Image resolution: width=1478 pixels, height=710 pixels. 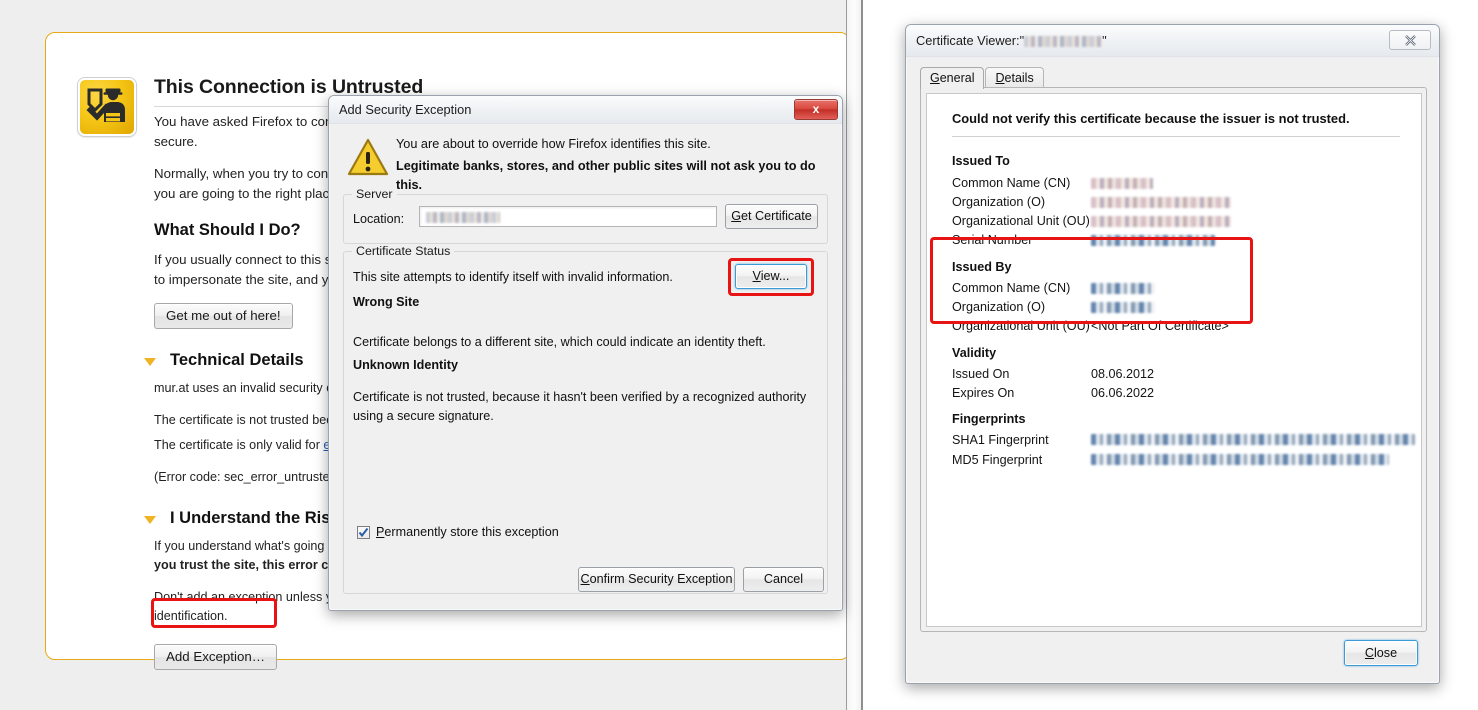 I want to click on unknown-identity-heading: Unknown Identity, so click(x=405, y=365).